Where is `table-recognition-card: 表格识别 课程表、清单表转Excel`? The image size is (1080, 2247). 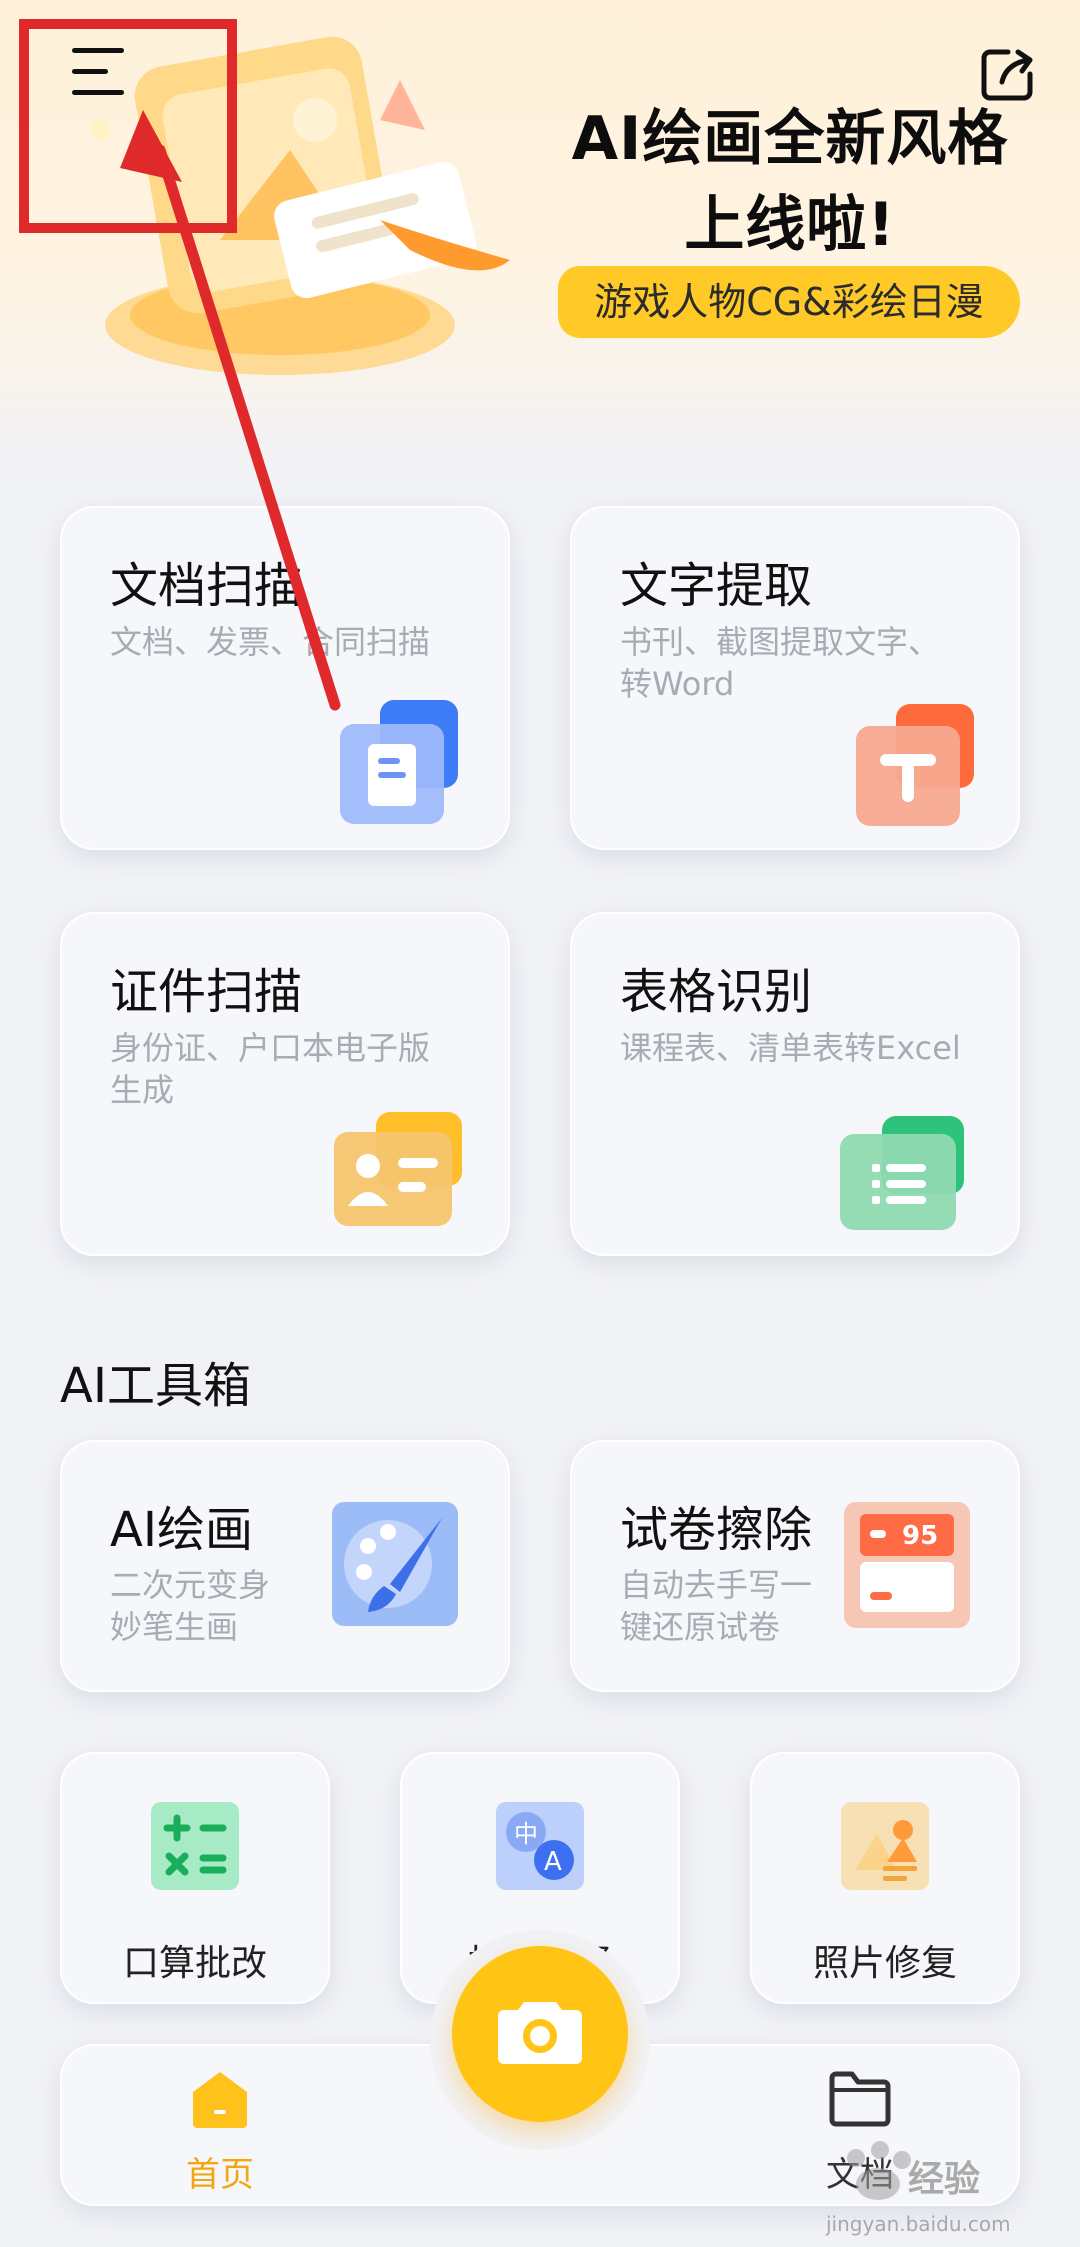
table-recognition-card: 表格识别 课程表、清单表转Excel is located at coordinates (795, 1084).